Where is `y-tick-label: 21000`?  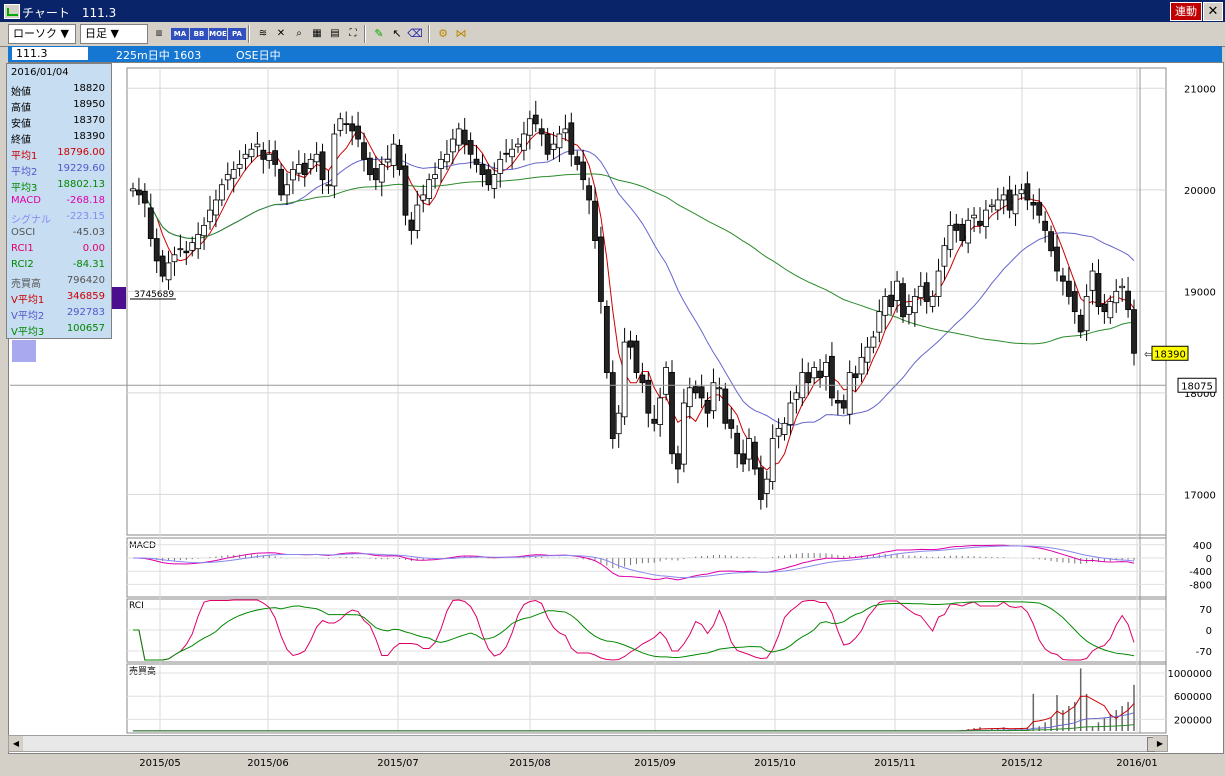 y-tick-label: 21000 is located at coordinates (1200, 89).